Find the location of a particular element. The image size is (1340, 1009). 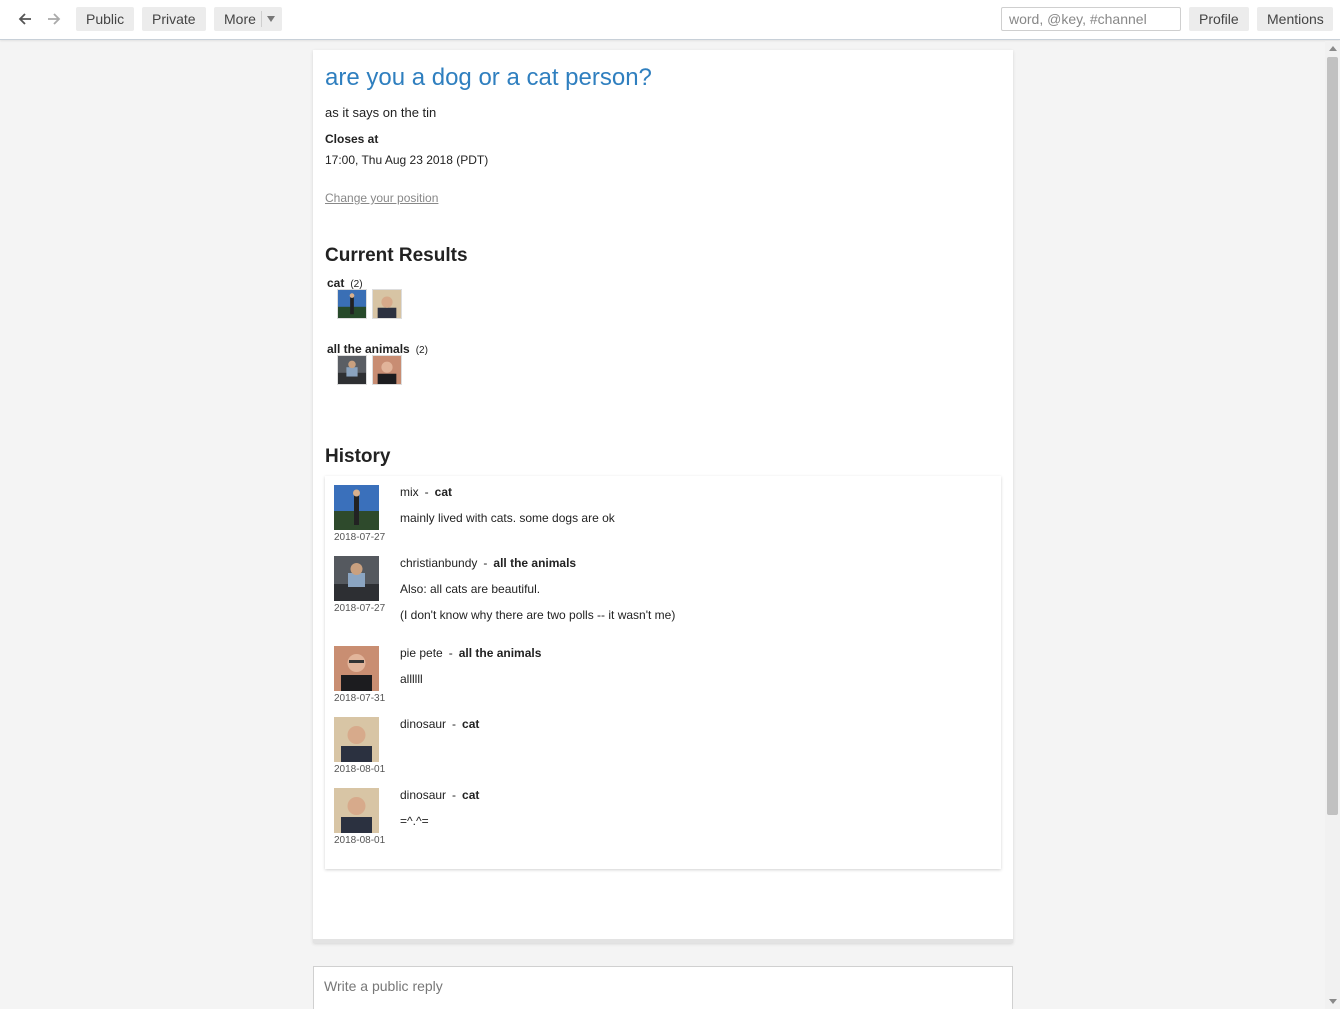

entry-header: mix - cat is located at coordinates (426, 492).